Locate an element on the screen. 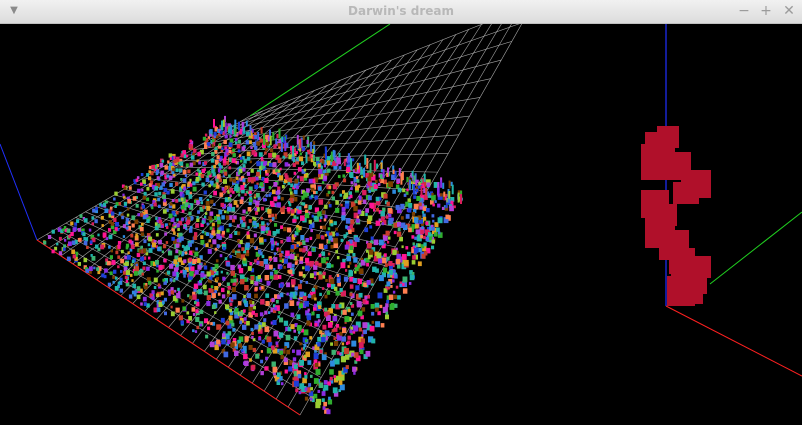  close-button: ✕ is located at coordinates (789, 11).